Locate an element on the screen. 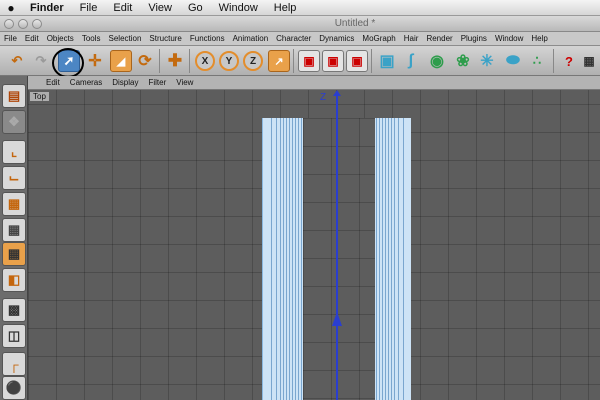 The width and height of the screenshot is (600, 400). viewport-menu-filter: Filter is located at coordinates (157, 82).